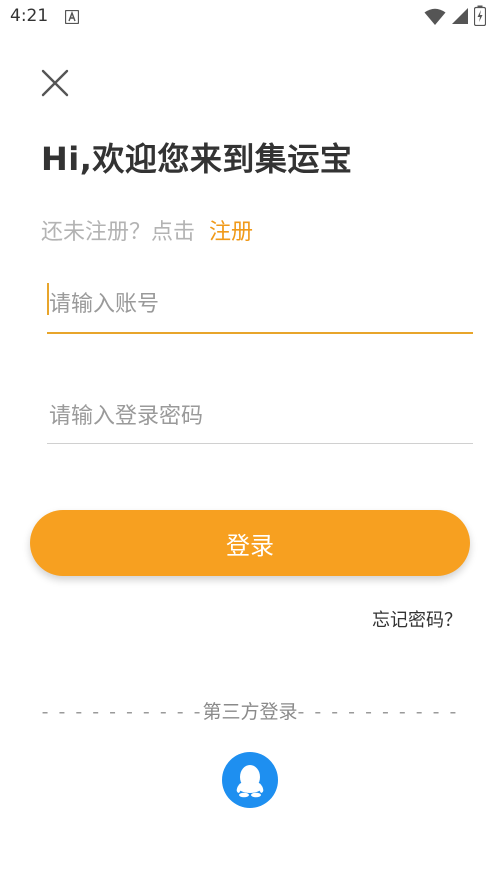 This screenshot has height=888, width=500. I want to click on page-title: Hi,欢迎您来到集运宝, so click(197, 159).